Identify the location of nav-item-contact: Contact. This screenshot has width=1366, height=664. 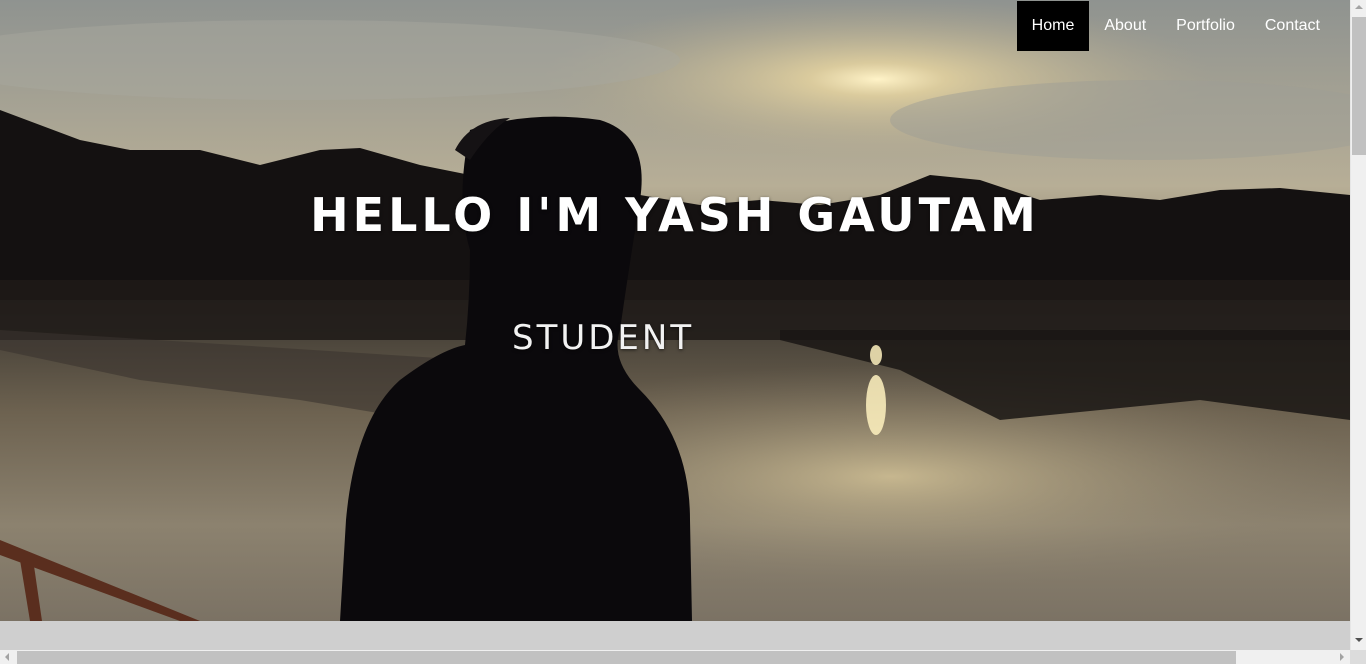
(1292, 26).